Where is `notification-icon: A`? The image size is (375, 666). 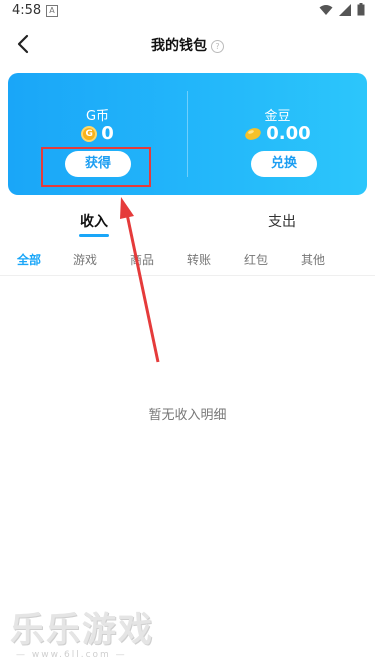
notification-icon: A is located at coordinates (52, 11).